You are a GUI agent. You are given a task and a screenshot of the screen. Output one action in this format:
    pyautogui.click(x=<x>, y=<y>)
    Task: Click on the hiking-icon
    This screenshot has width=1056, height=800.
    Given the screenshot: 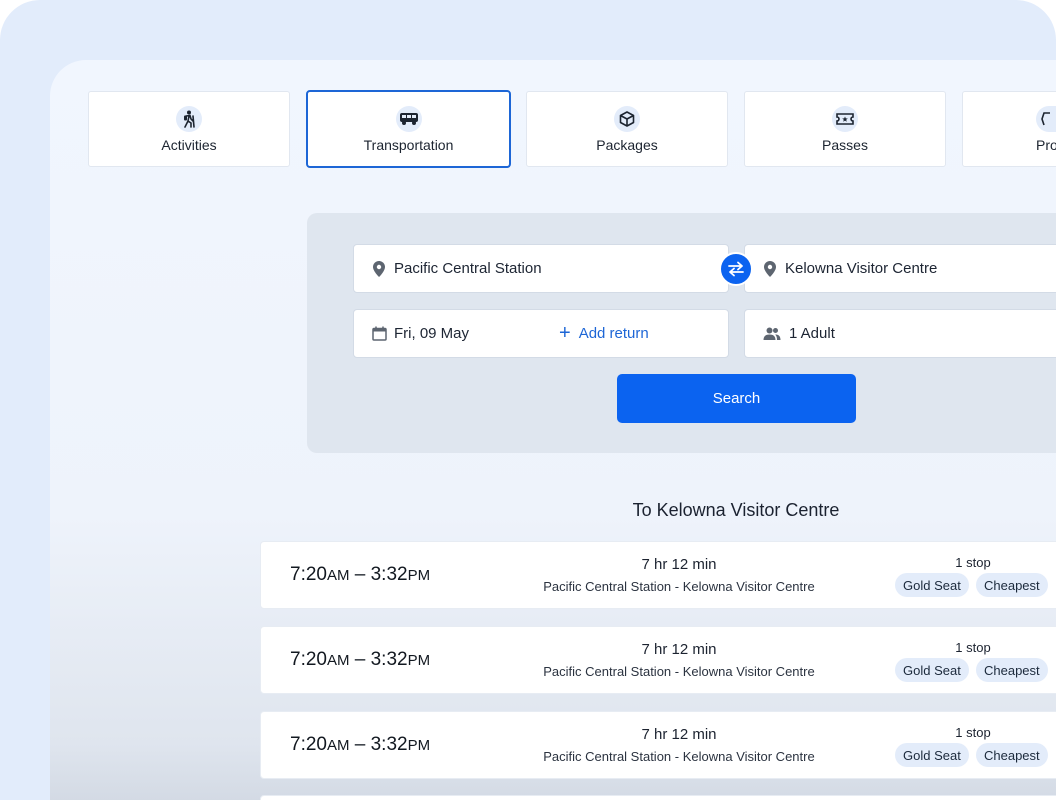 What is the action you would take?
    pyautogui.click(x=189, y=118)
    